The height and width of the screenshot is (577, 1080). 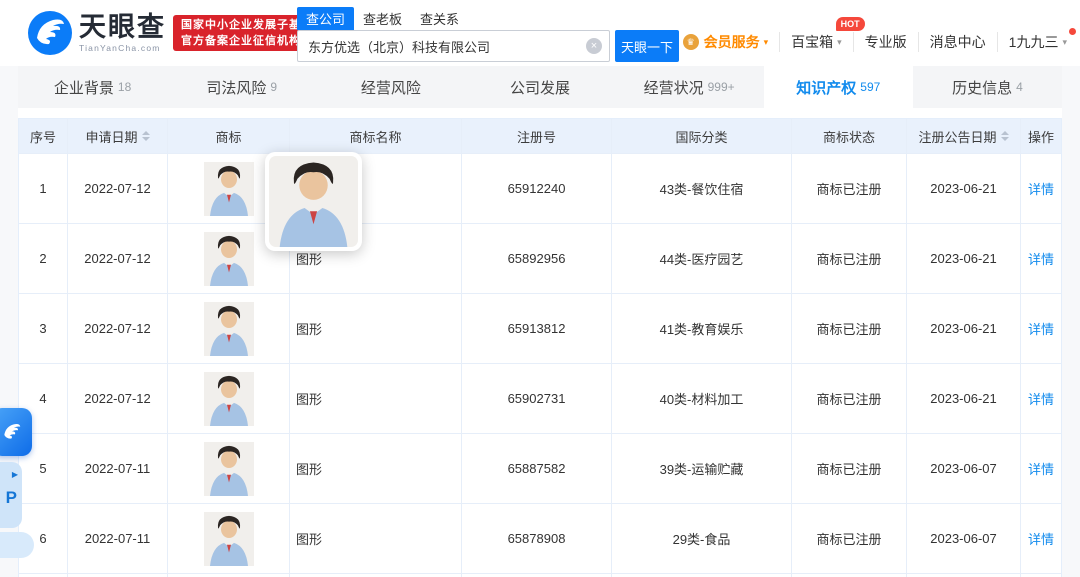 What do you see at coordinates (701, 258) in the screenshot?
I see `cell-intl-class: 44类-医疗园艺` at bounding box center [701, 258].